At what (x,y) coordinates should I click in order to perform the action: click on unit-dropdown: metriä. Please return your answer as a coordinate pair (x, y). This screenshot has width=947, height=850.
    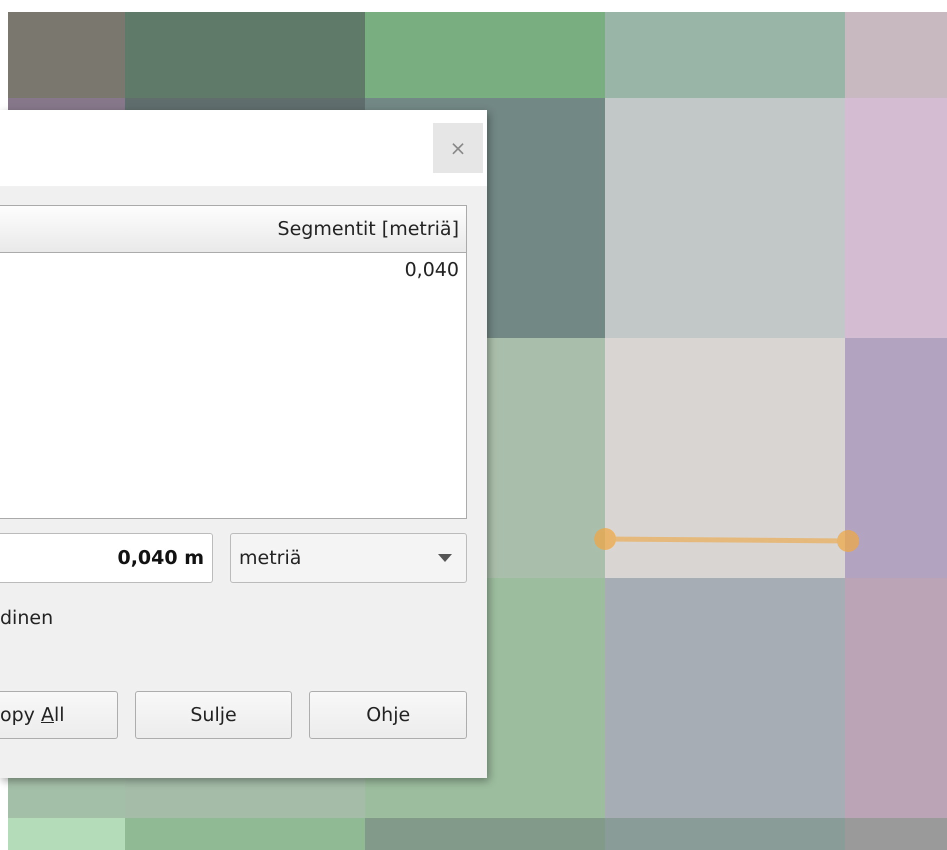
    Looking at the image, I should click on (348, 558).